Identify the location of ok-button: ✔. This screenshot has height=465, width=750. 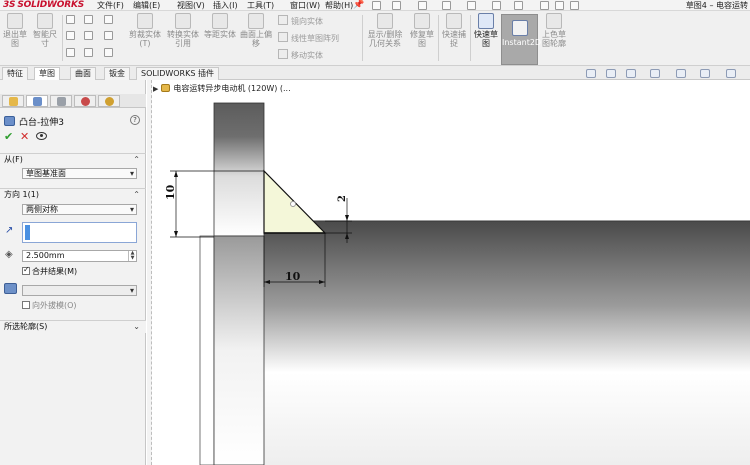
(8, 136).